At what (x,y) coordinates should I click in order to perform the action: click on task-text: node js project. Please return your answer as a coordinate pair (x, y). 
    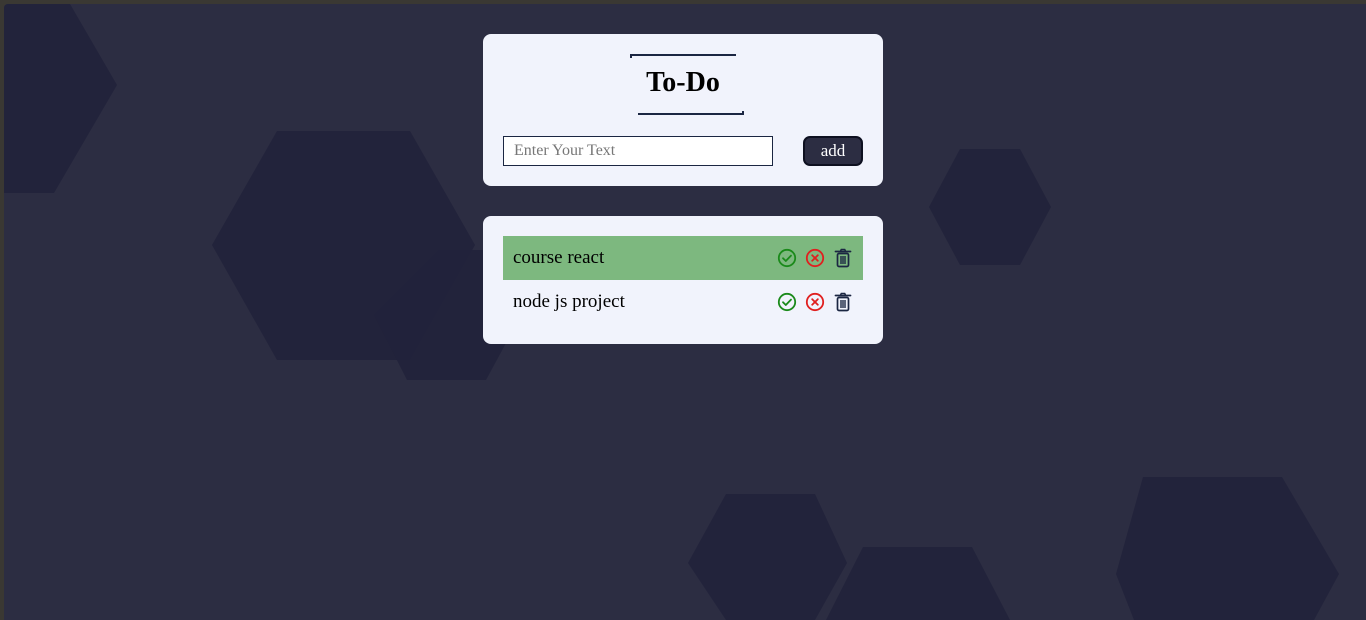
    Looking at the image, I should click on (569, 301).